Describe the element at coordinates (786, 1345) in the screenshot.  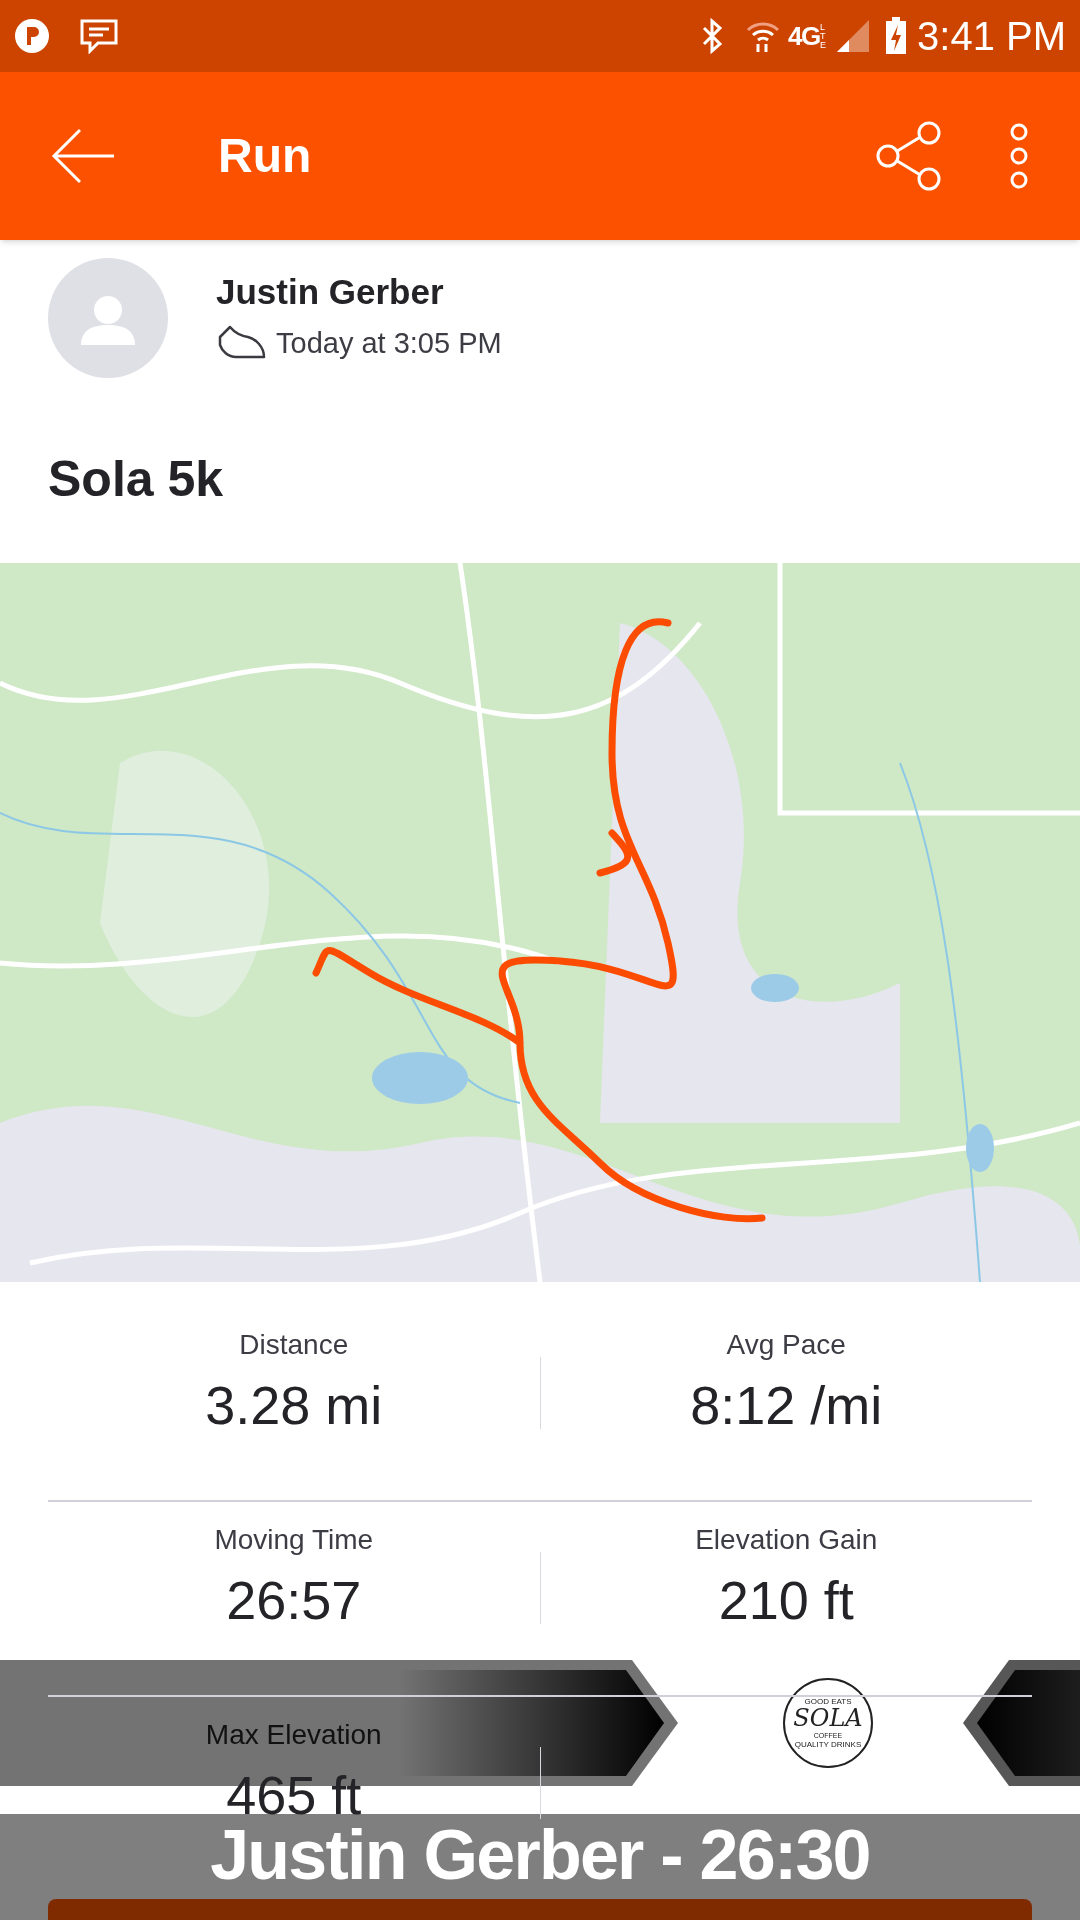
I see `stat-label: Avg Pace` at that location.